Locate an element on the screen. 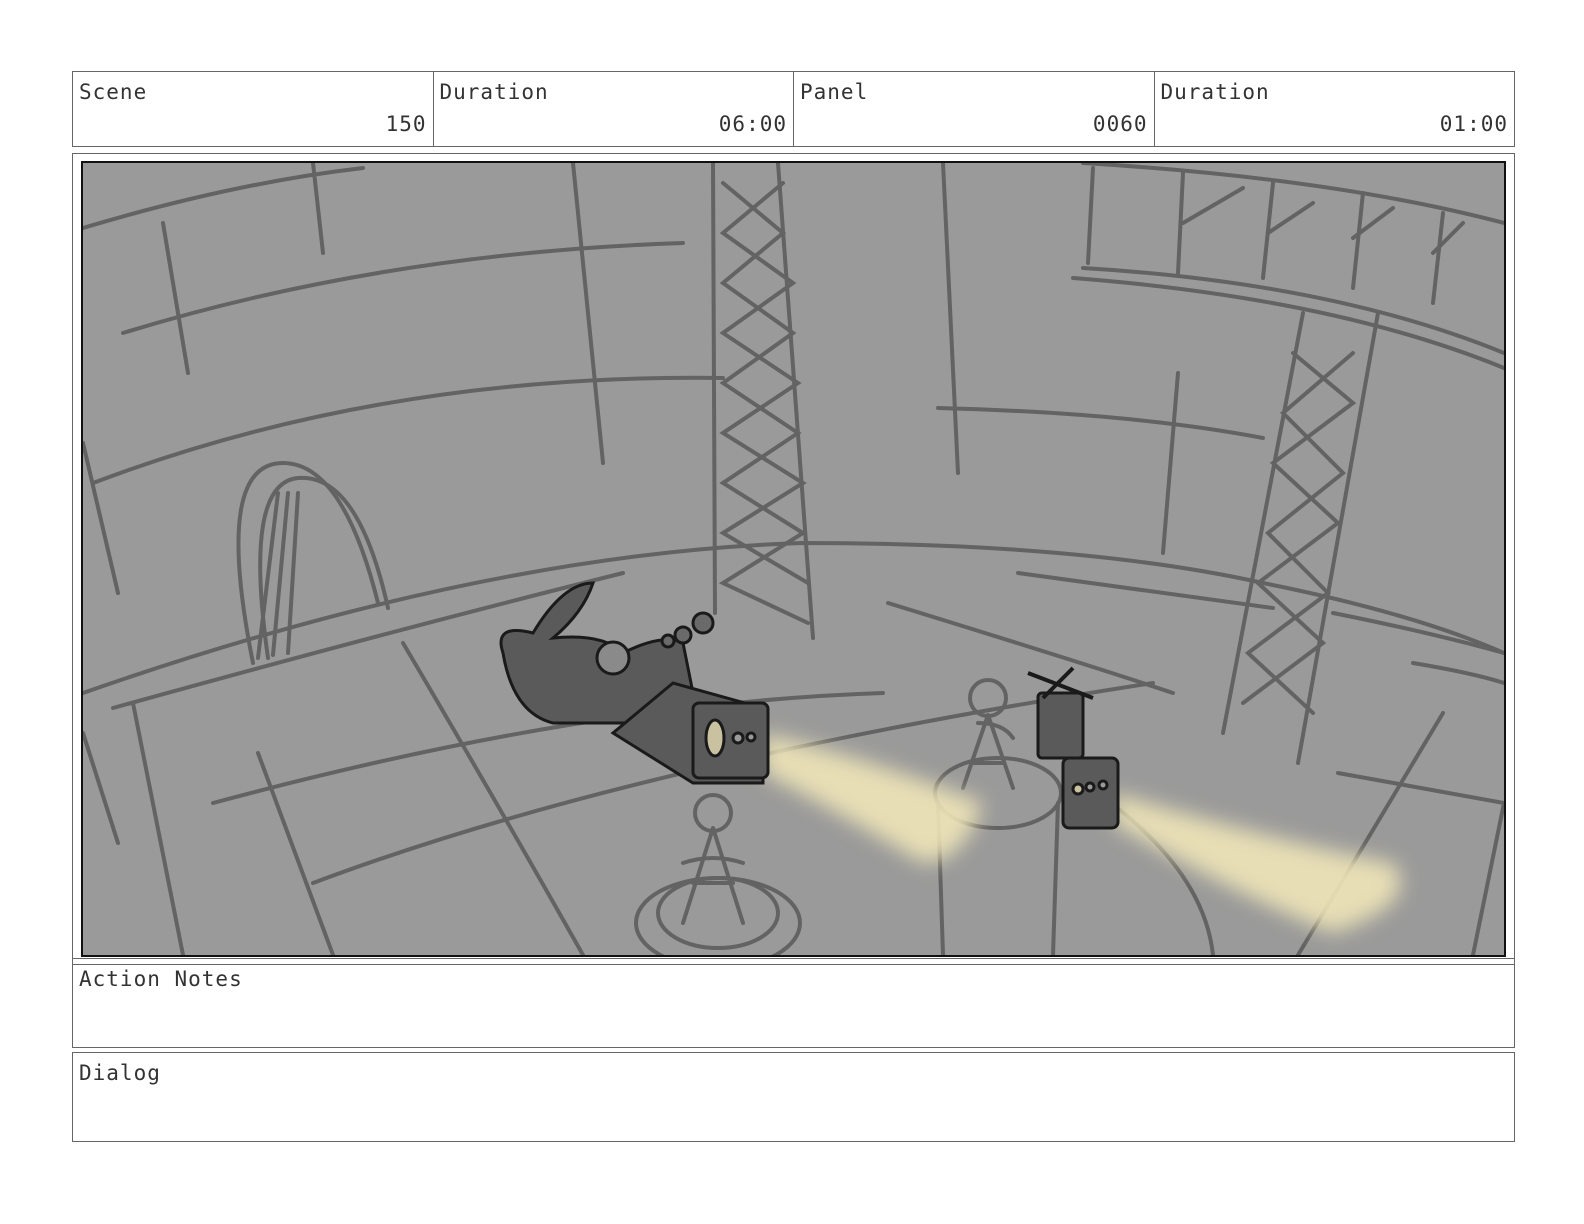 Image resolution: width=1584 pixels, height=1224 pixels. panel-duration-label: Duration is located at coordinates (1215, 92).